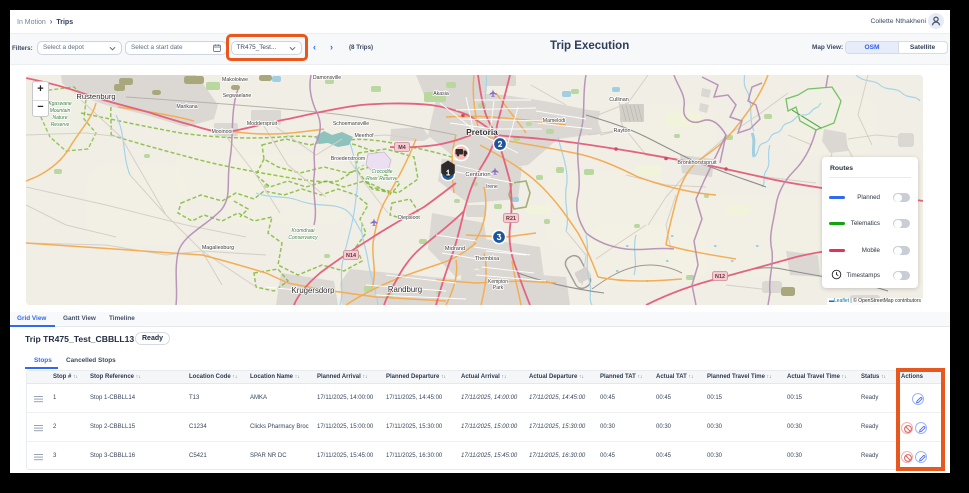 The image size is (969, 493). I want to click on svg-text: Schoemansville, so click(351, 124).